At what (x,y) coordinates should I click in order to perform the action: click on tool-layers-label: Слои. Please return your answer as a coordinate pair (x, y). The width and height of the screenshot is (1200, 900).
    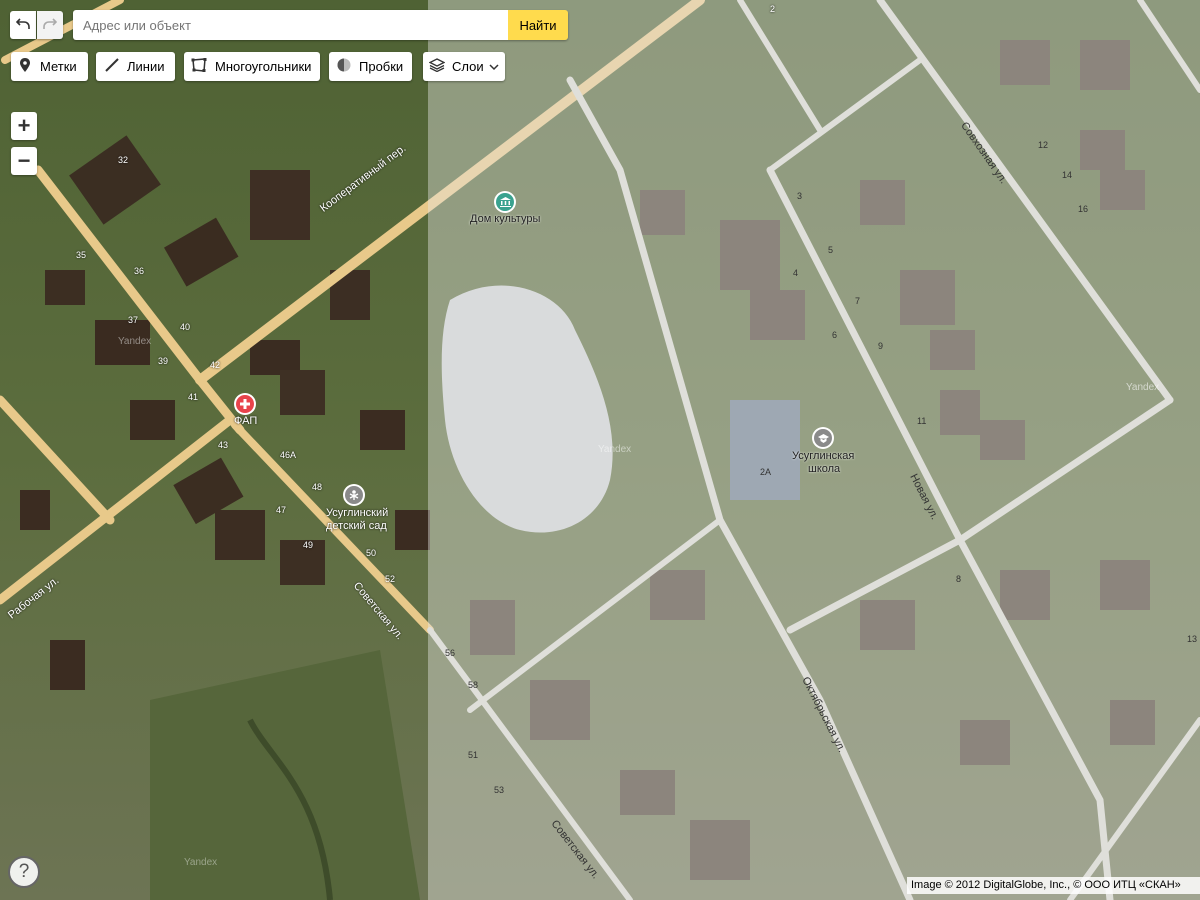
    Looking at the image, I should click on (468, 66).